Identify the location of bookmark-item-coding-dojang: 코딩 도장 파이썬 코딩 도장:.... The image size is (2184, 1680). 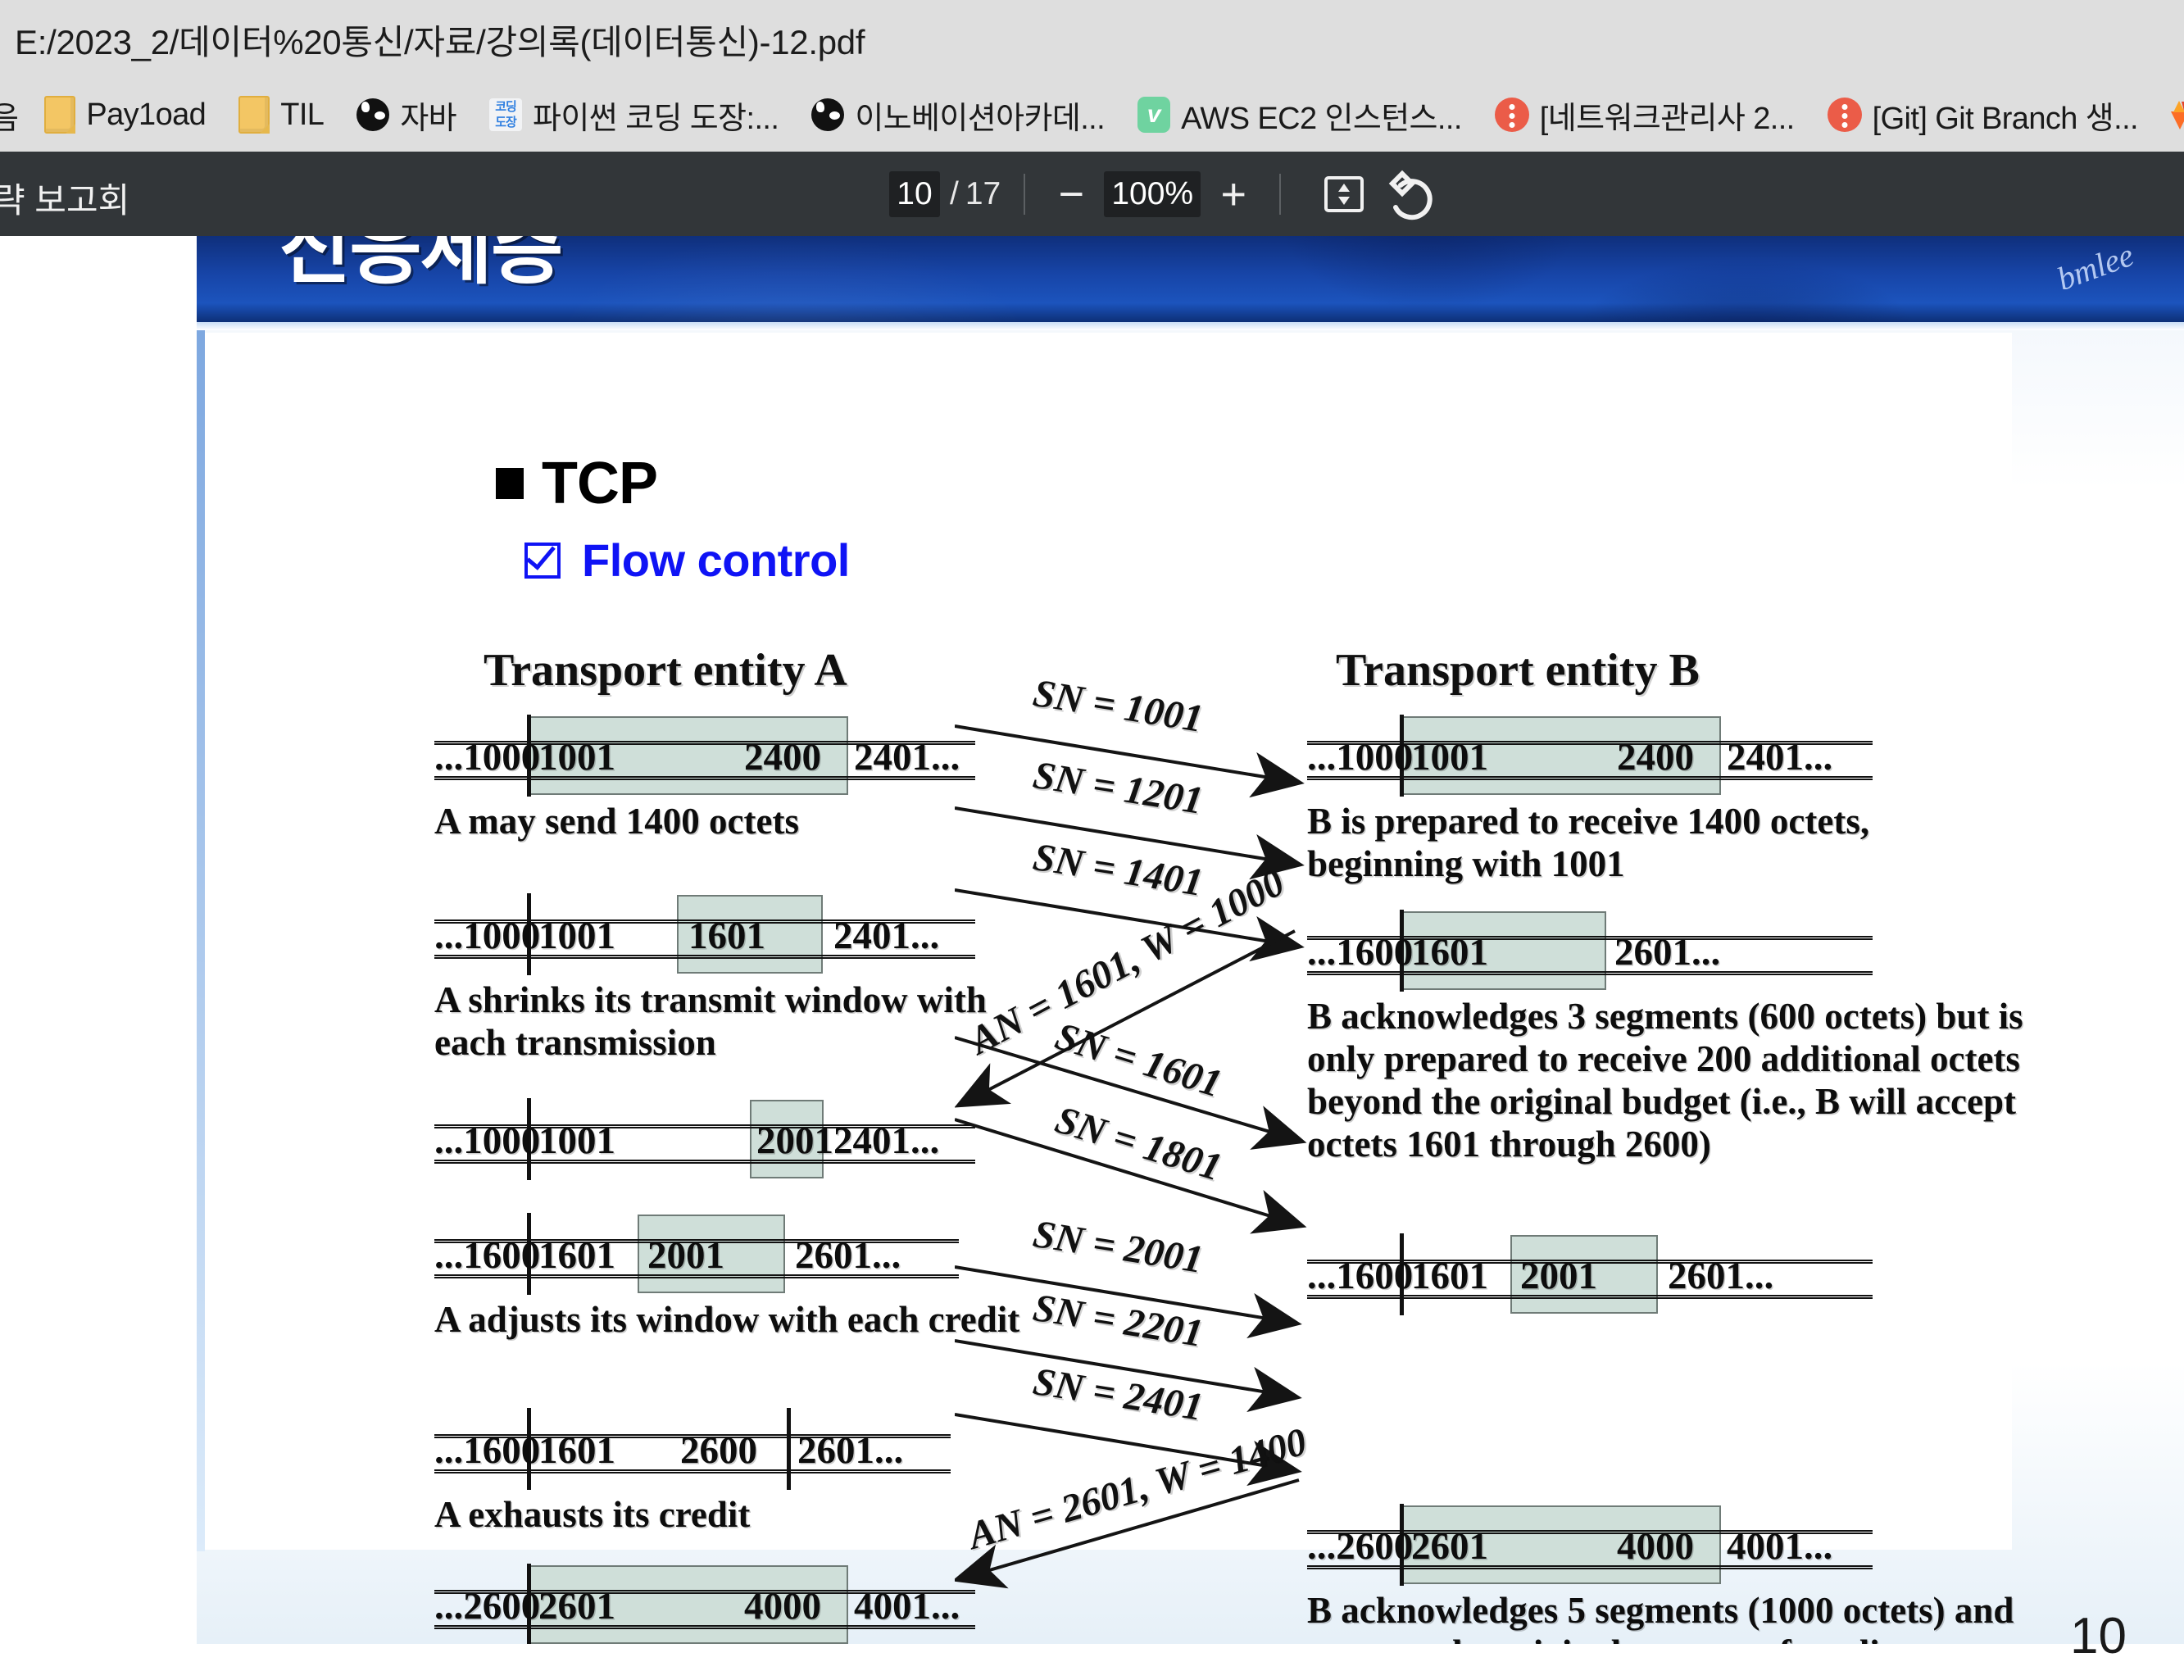
(650, 115).